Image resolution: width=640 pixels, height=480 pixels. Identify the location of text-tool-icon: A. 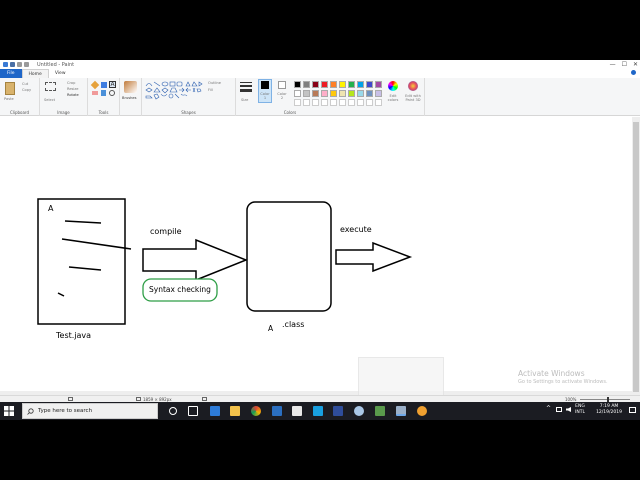
(112, 84).